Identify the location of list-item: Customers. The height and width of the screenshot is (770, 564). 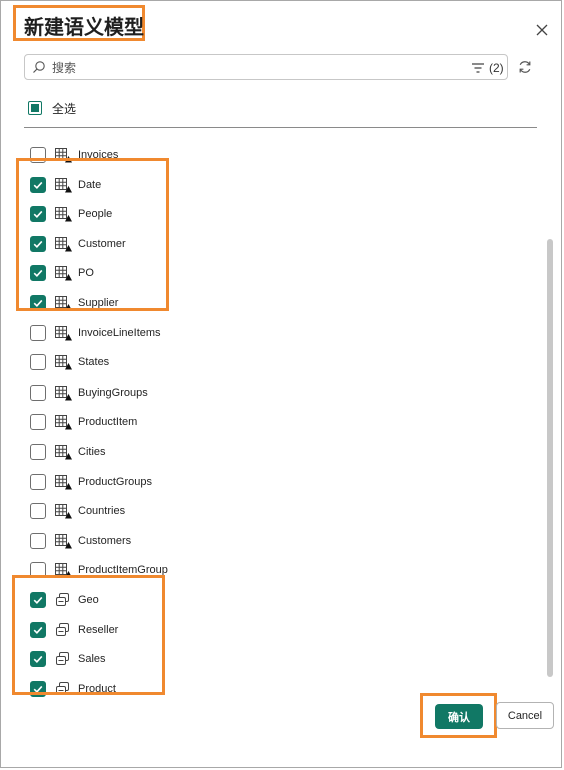
(80, 541).